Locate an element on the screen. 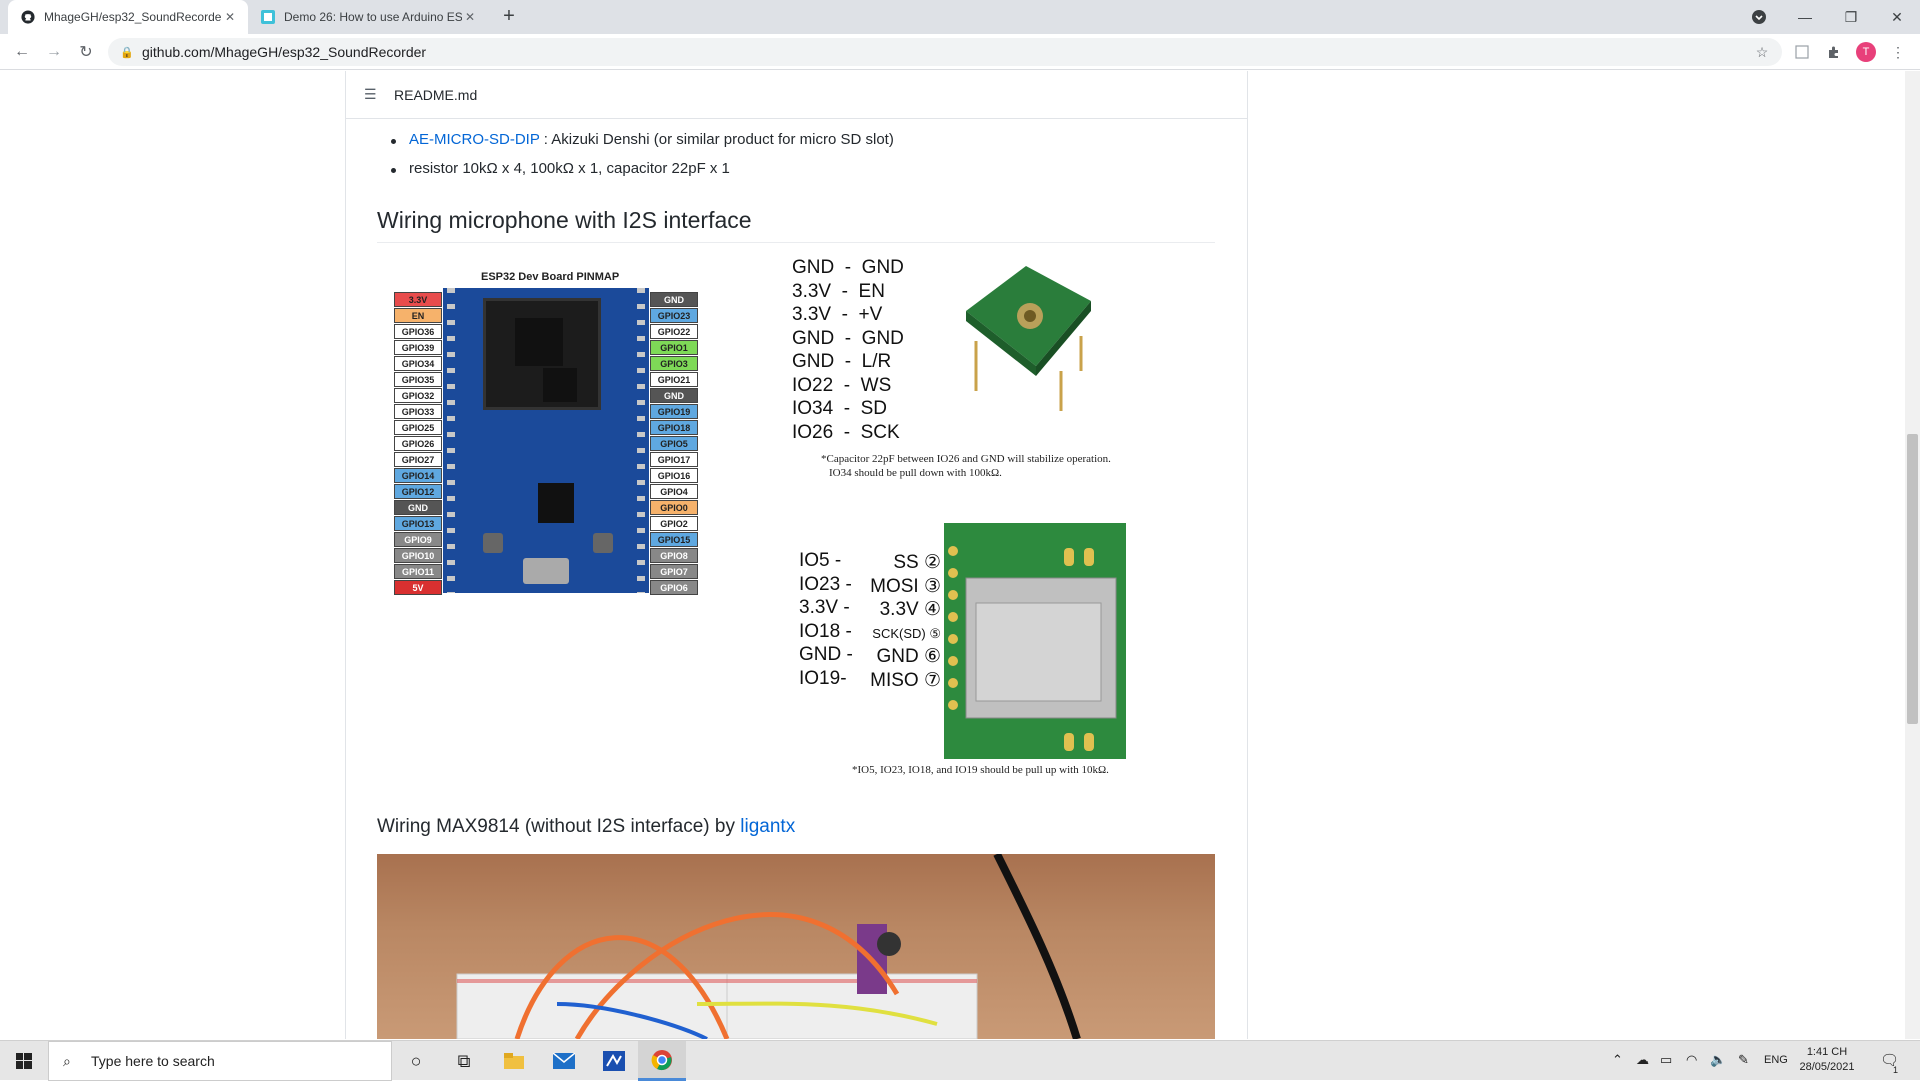 The width and height of the screenshot is (1920, 1081). pin-label: GPIO19 is located at coordinates (674, 411).